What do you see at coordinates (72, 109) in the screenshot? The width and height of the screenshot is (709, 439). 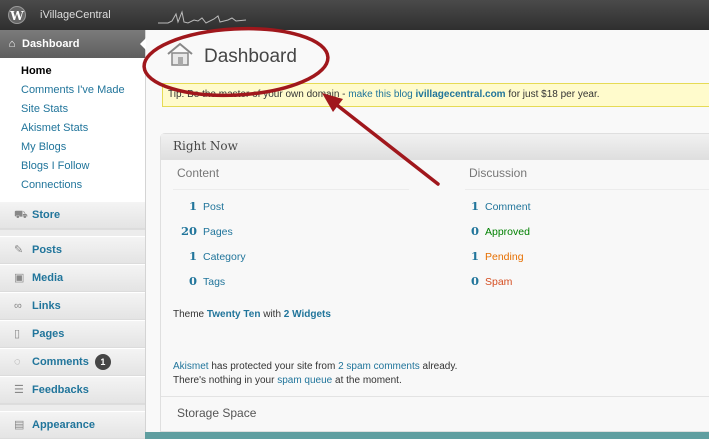 I see `submenu-site-stats: Site Stats` at bounding box center [72, 109].